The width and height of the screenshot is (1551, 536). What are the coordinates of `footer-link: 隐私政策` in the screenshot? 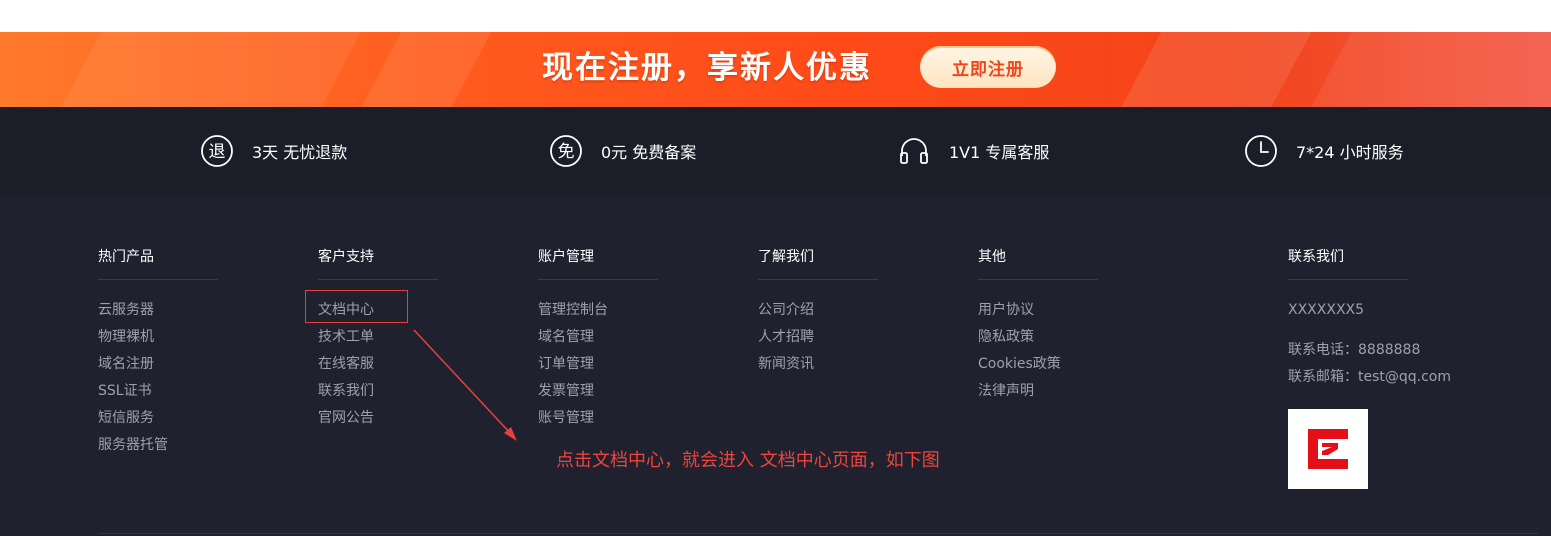 It's located at (1078, 337).